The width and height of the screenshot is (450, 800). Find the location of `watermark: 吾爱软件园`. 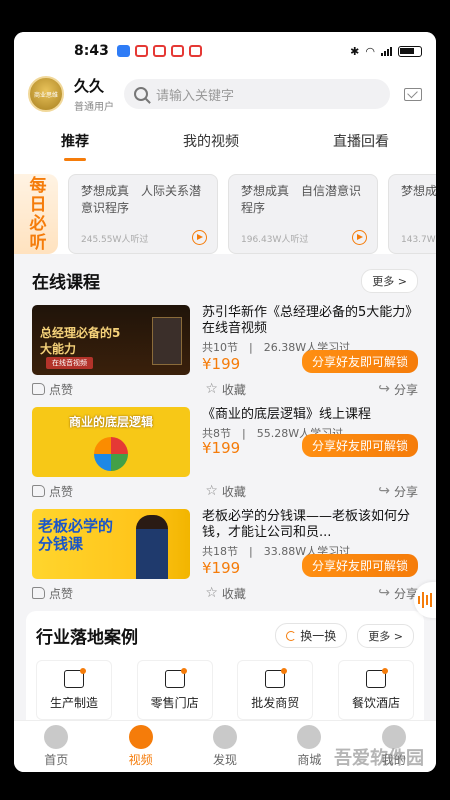

watermark: 吾爱软件园 is located at coordinates (379, 758).